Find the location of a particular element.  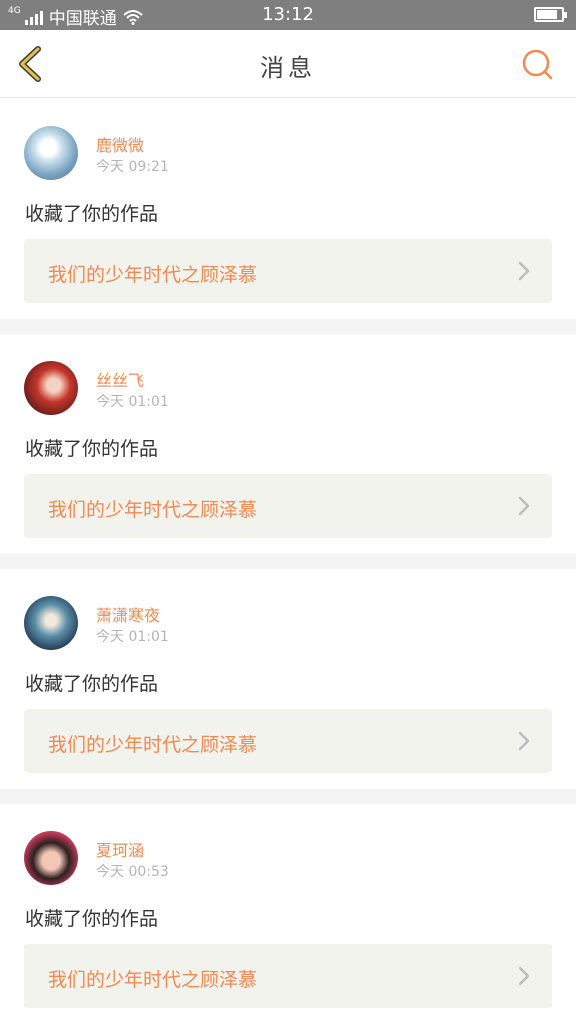

page-title: 消息 is located at coordinates (288, 68).